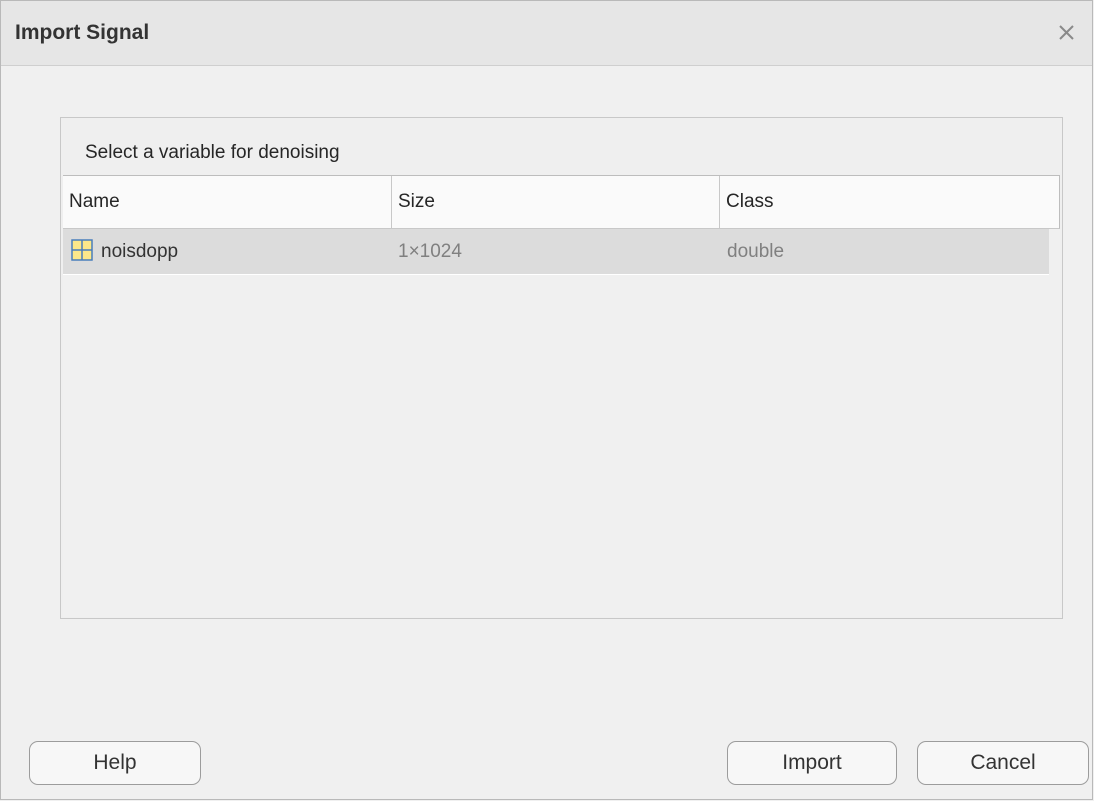  Describe the element at coordinates (430, 251) in the screenshot. I see `row-size-cell: 1×1024` at that location.